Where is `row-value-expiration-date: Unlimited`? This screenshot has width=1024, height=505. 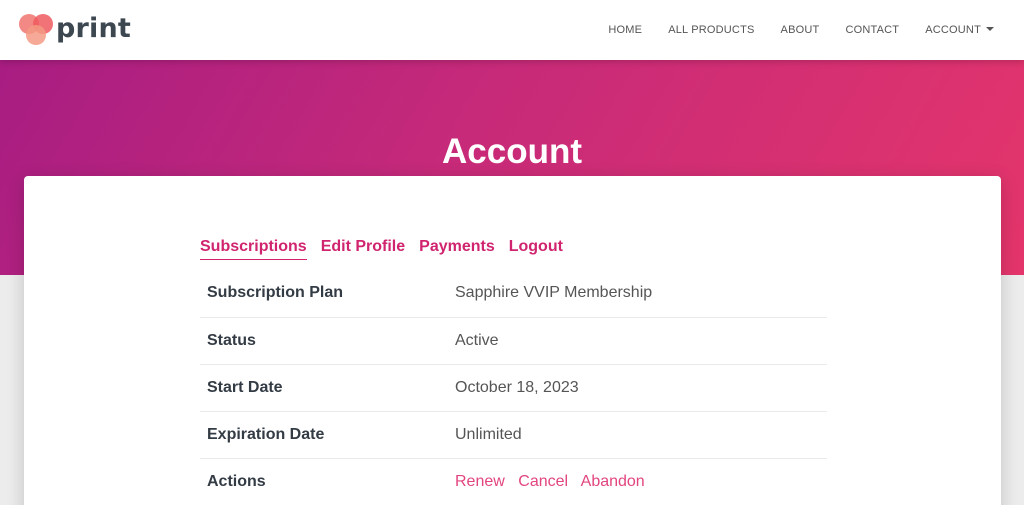
row-value-expiration-date: Unlimited is located at coordinates (641, 435).